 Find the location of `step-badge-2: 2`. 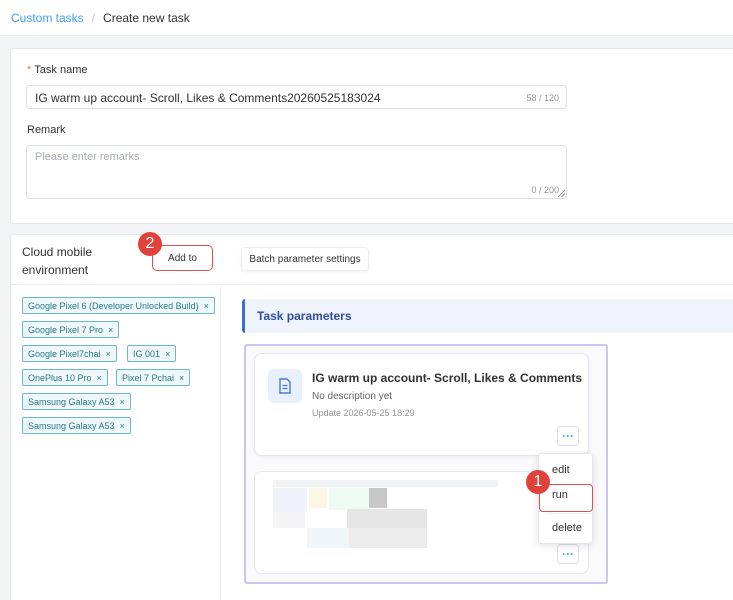

step-badge-2: 2 is located at coordinates (150, 244).